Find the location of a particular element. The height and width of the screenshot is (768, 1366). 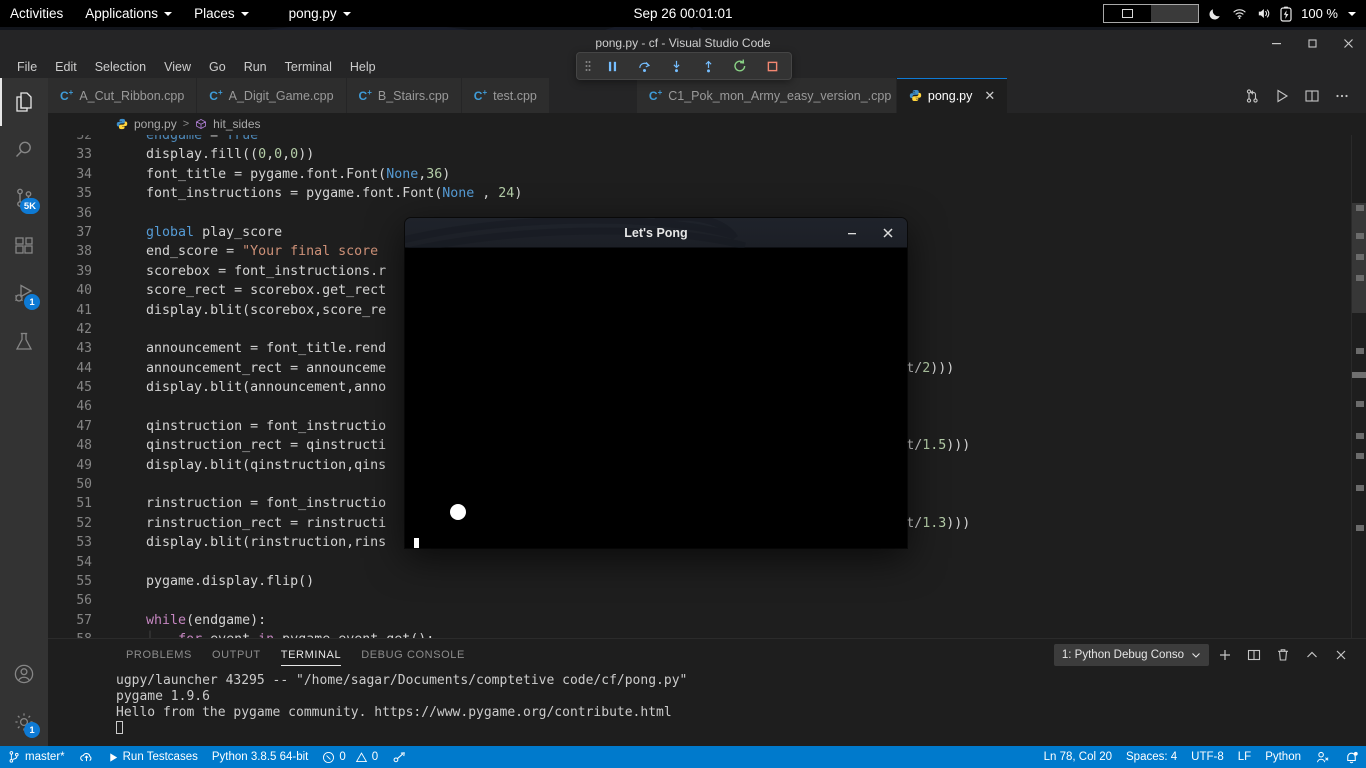

pygame-close-button is located at coordinates (888, 233).